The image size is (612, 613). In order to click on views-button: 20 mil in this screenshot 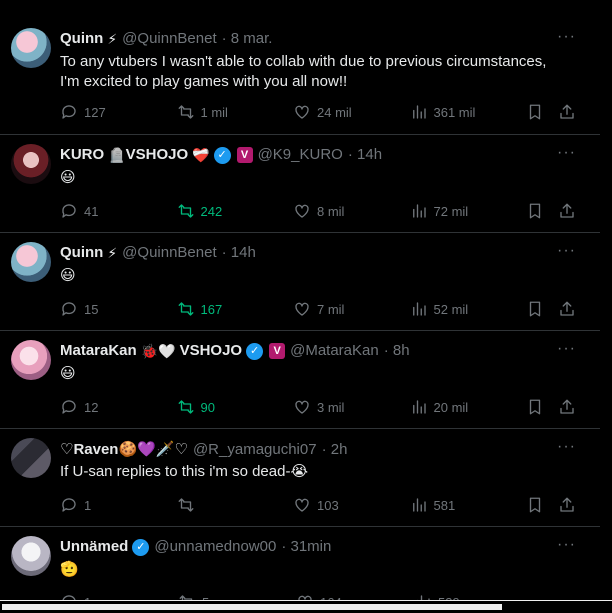, I will do `click(468, 407)`.